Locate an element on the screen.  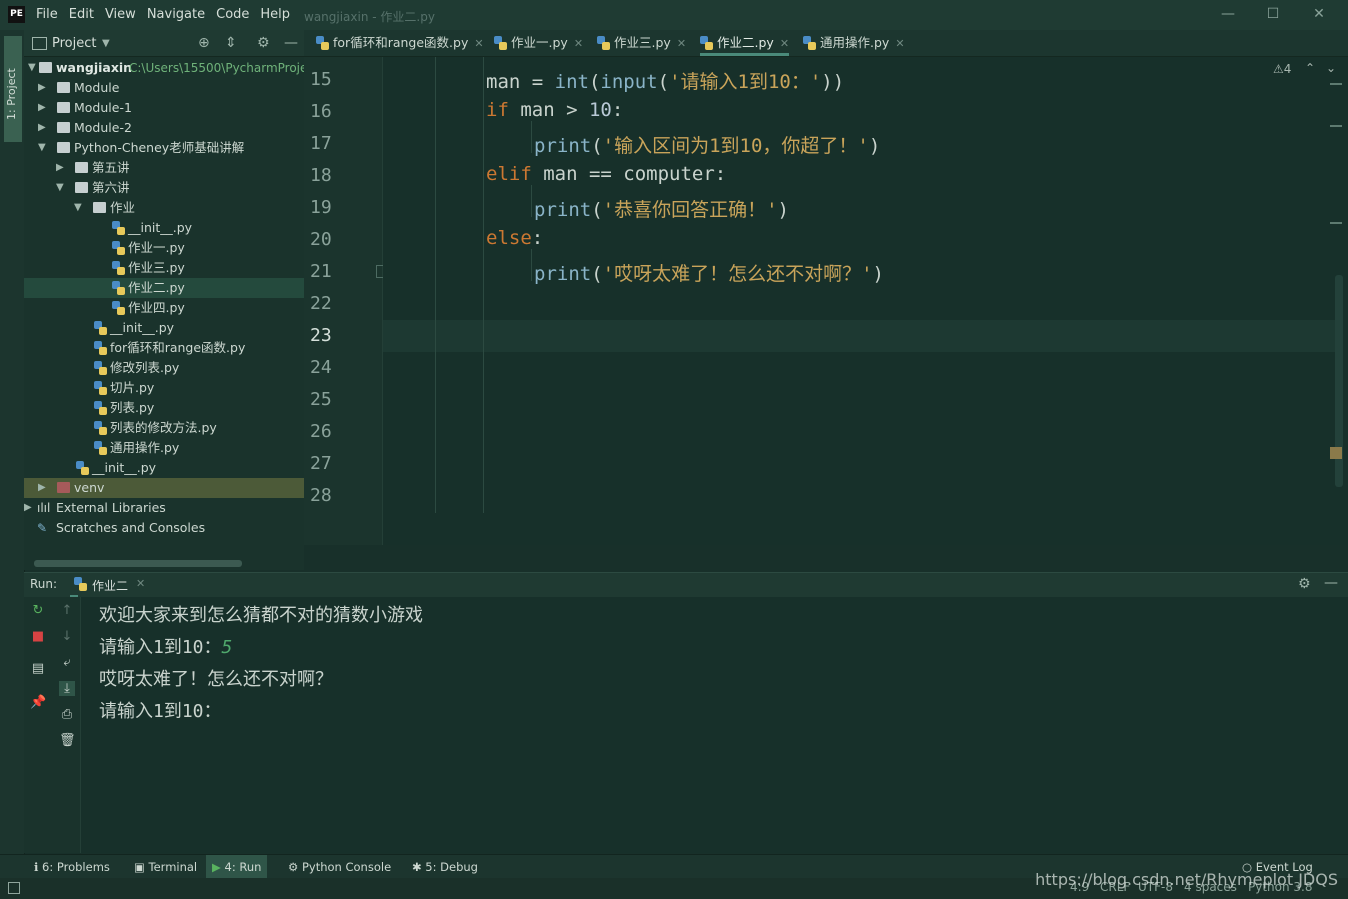
warning-indicator: ⚠4 is located at coordinates (1282, 69).